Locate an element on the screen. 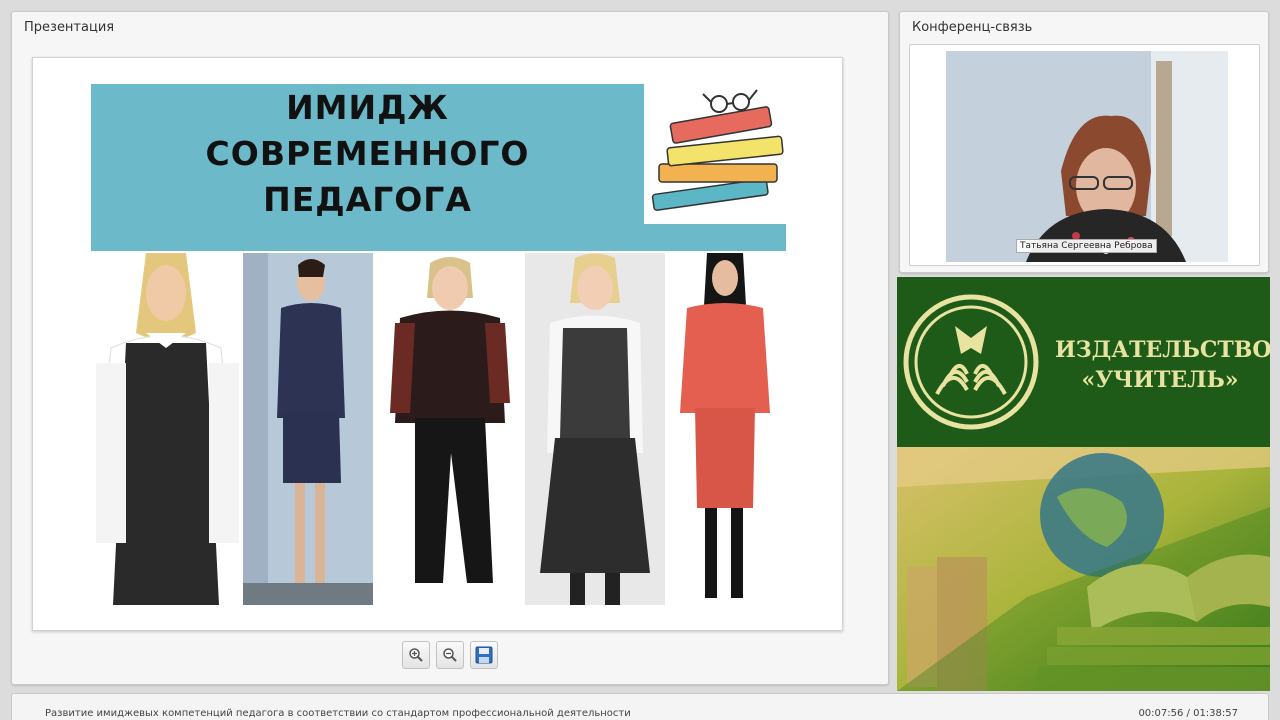 The height and width of the screenshot is (720, 1280). slide-title-line-1: ИМИДЖ is located at coordinates (367, 107).